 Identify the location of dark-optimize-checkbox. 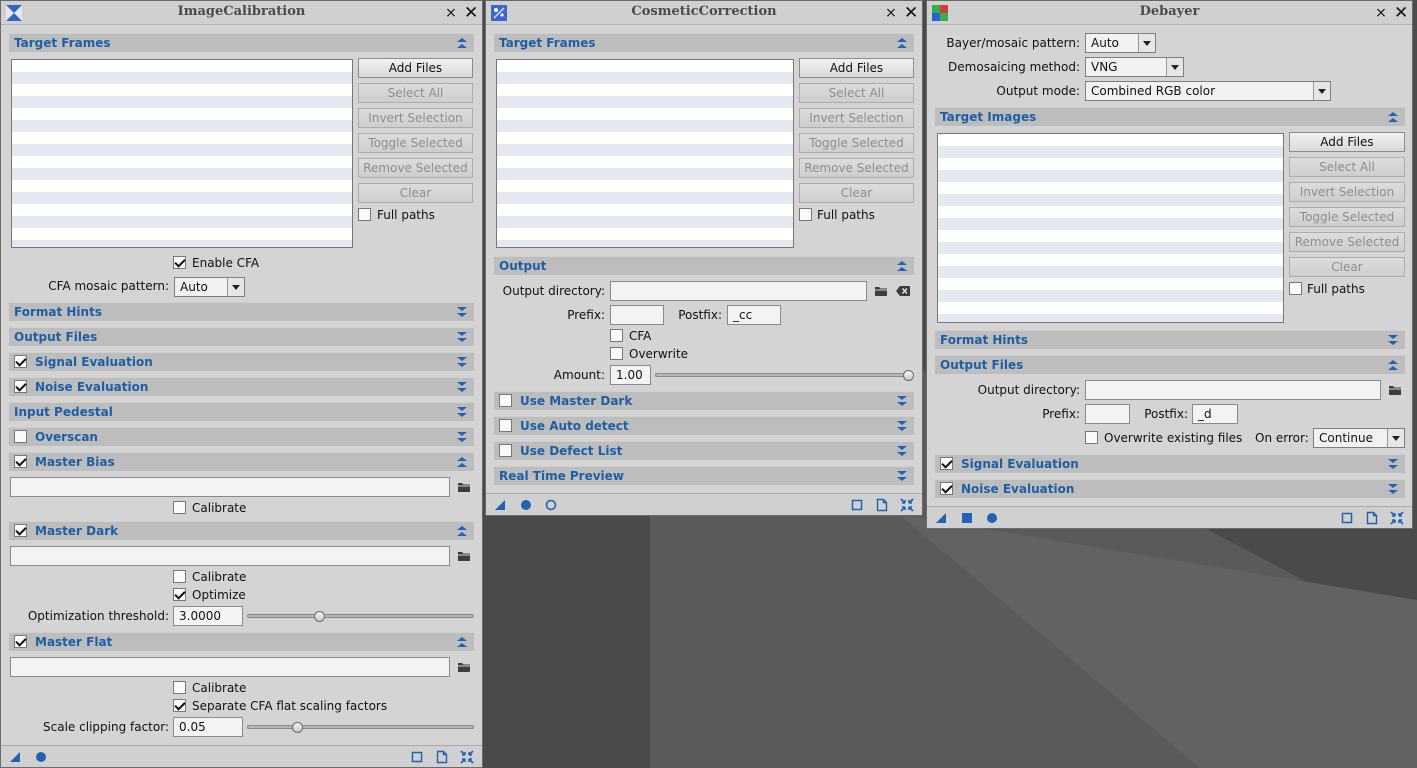
(179, 594).